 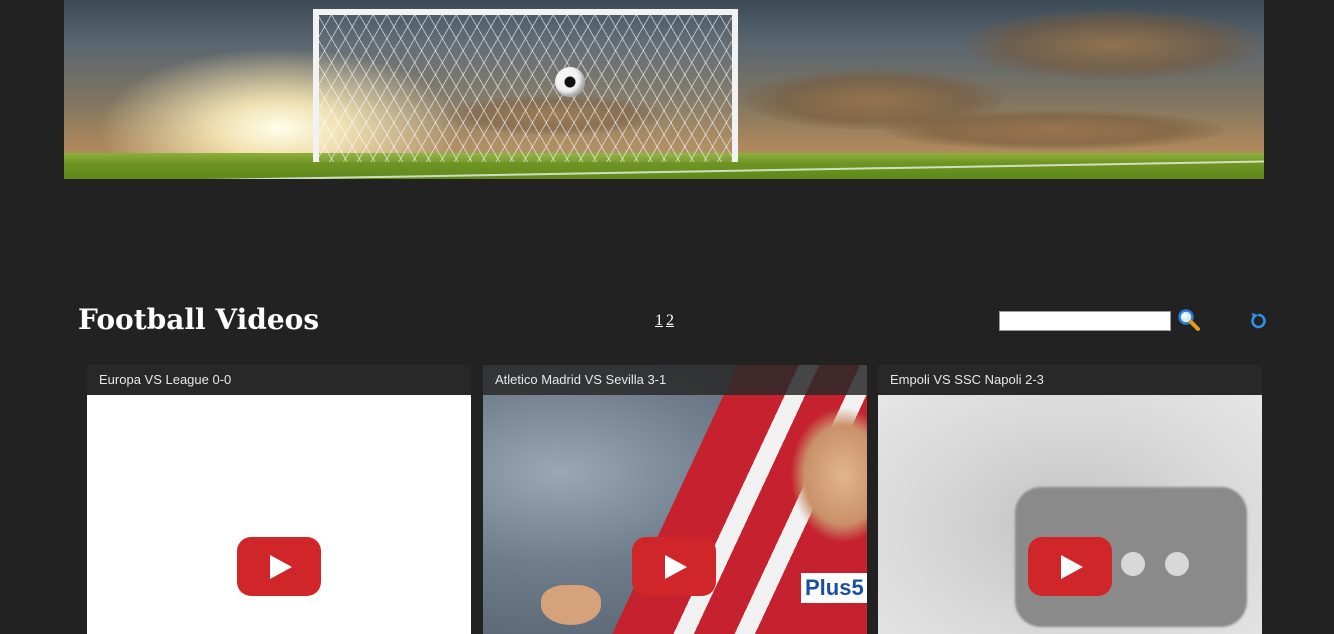 What do you see at coordinates (675, 499) in the screenshot?
I see `video-card: Plus5 Atletico Madrid VS Sevilla 3-1` at bounding box center [675, 499].